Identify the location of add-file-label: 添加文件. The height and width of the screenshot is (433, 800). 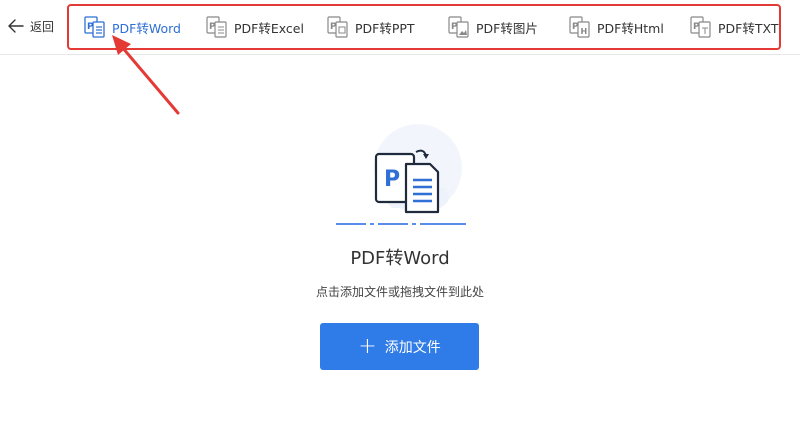
(412, 347).